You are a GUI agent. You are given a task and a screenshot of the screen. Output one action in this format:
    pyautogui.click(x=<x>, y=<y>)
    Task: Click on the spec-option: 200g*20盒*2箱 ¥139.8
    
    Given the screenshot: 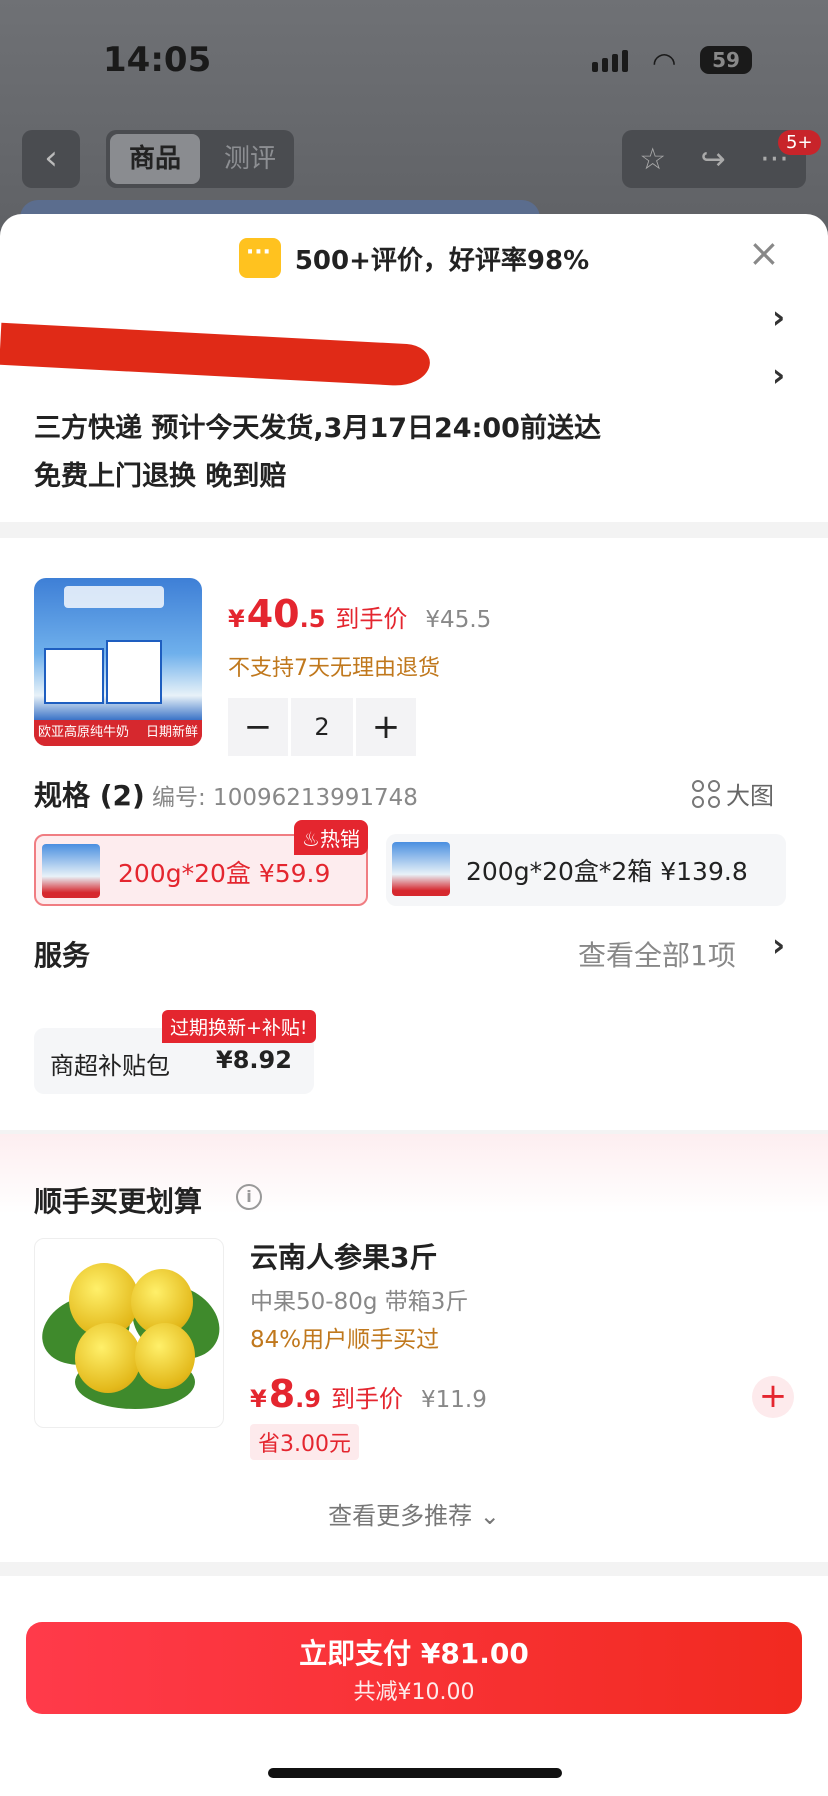 What is the action you would take?
    pyautogui.click(x=586, y=870)
    